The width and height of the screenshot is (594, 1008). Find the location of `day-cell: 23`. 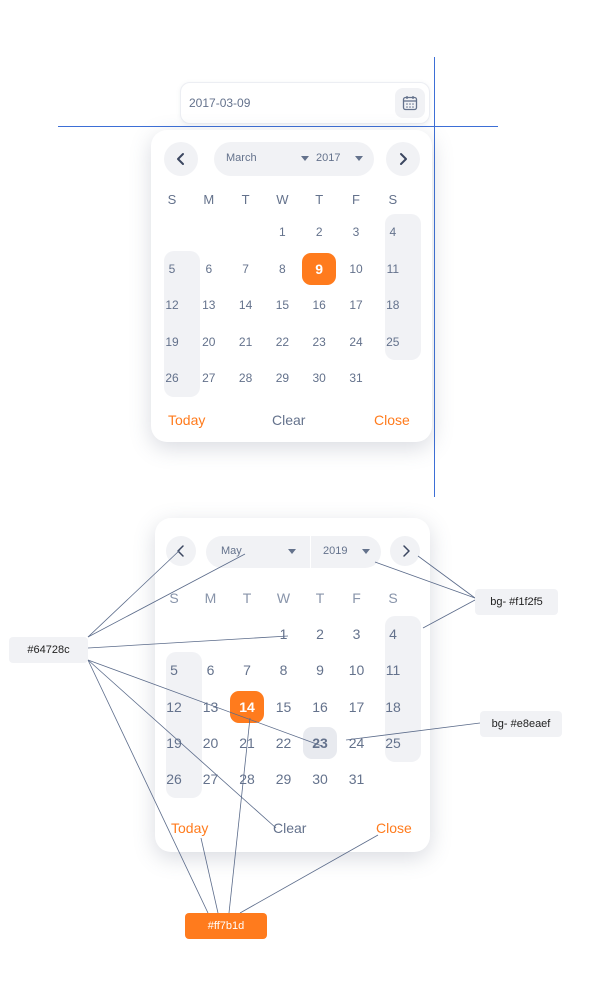

day-cell: 23 is located at coordinates (319, 342).